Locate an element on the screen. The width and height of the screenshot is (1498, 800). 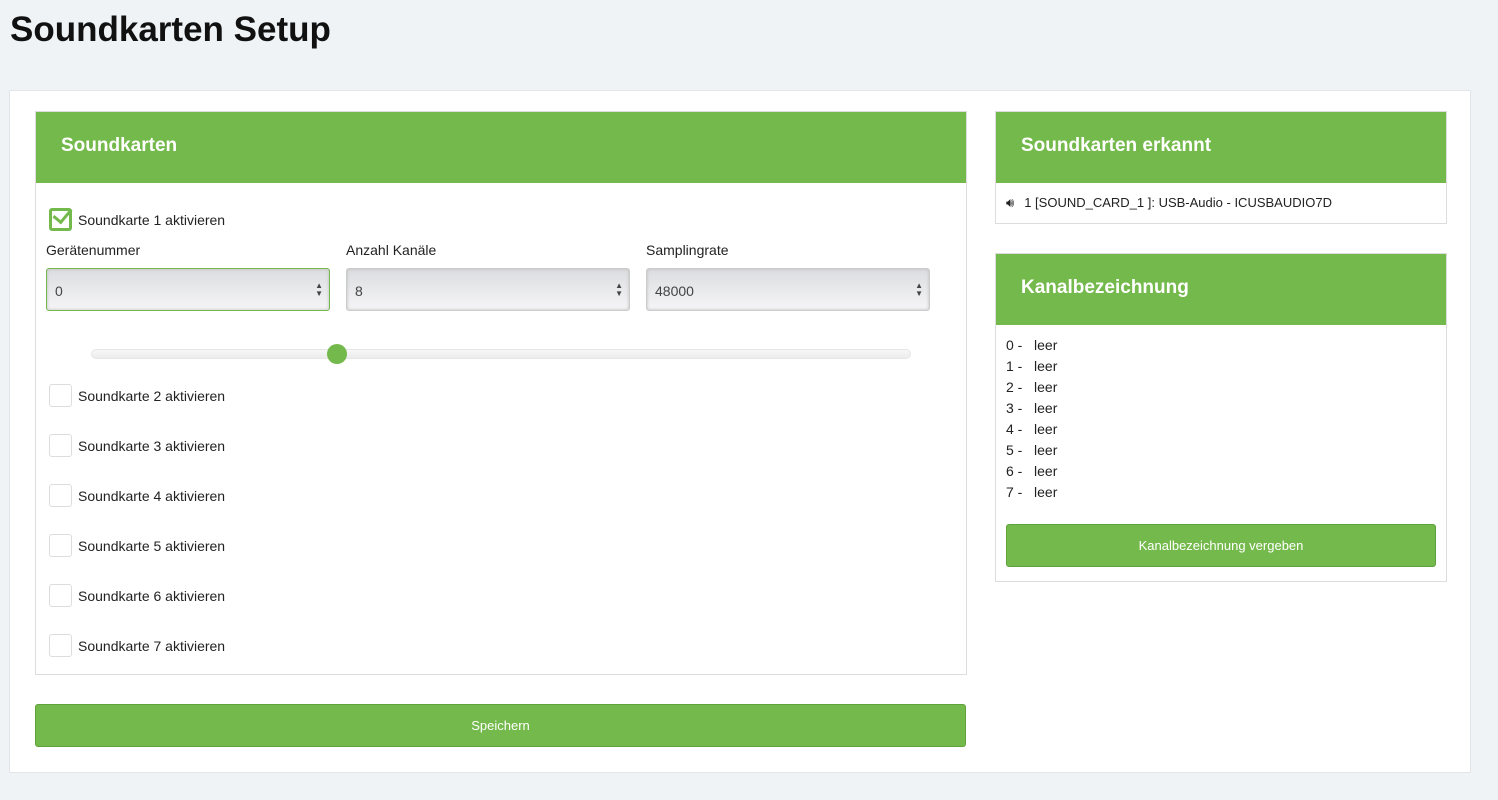
channel-item: 0 - leer is located at coordinates (1031, 345).